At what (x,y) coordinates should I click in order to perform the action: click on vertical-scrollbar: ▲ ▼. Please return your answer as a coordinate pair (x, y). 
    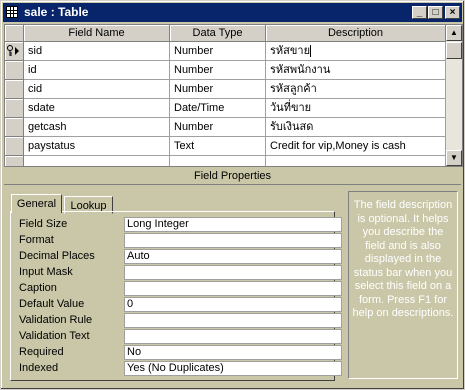
    Looking at the image, I should click on (454, 95).